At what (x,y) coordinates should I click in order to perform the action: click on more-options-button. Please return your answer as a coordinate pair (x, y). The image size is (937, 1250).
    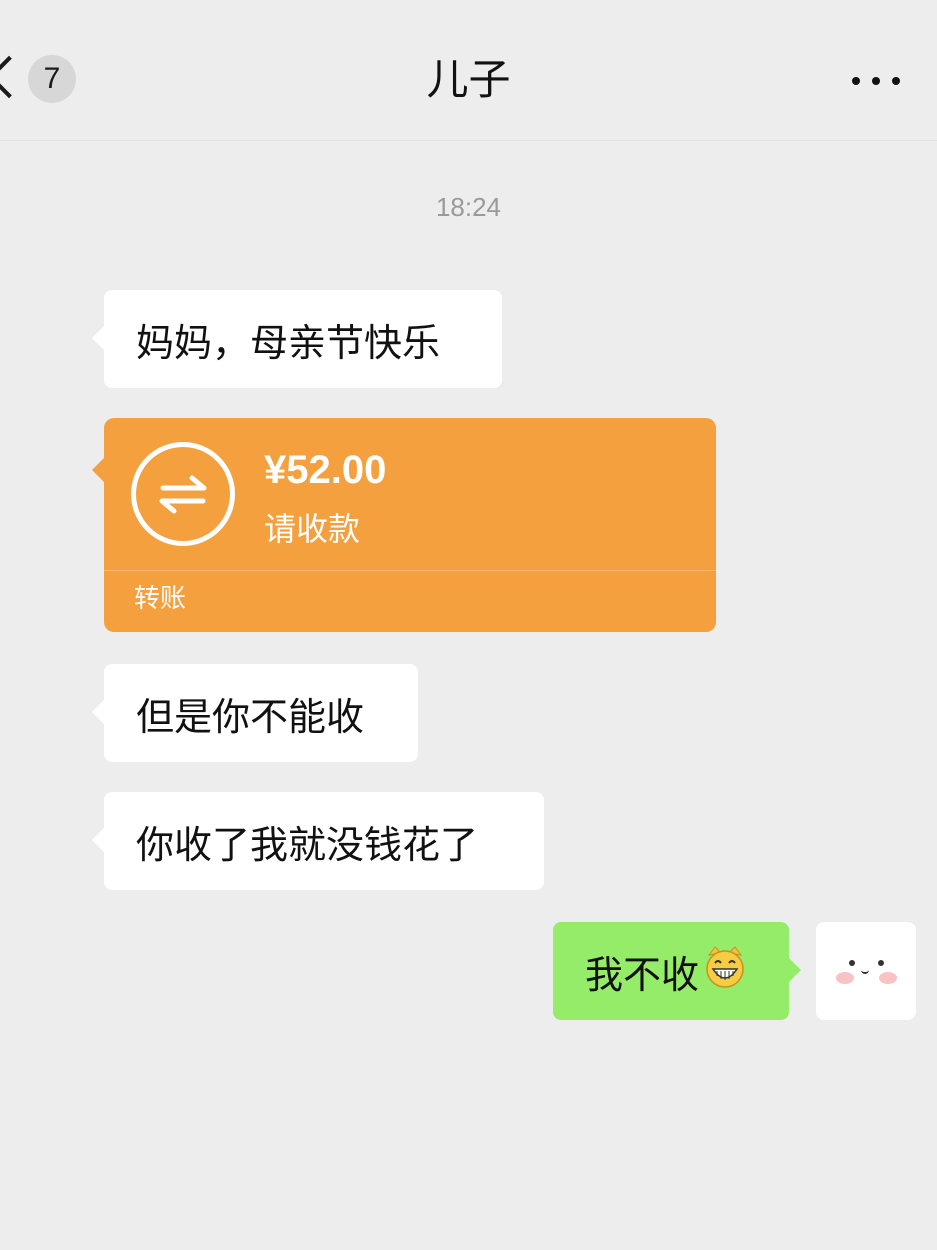
    Looking at the image, I should click on (876, 80).